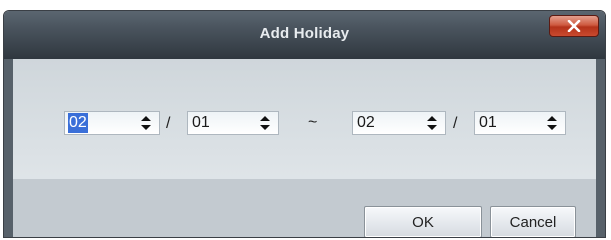 The height and width of the screenshot is (240, 611). Describe the element at coordinates (423, 221) in the screenshot. I see `ok-button: OK` at that location.